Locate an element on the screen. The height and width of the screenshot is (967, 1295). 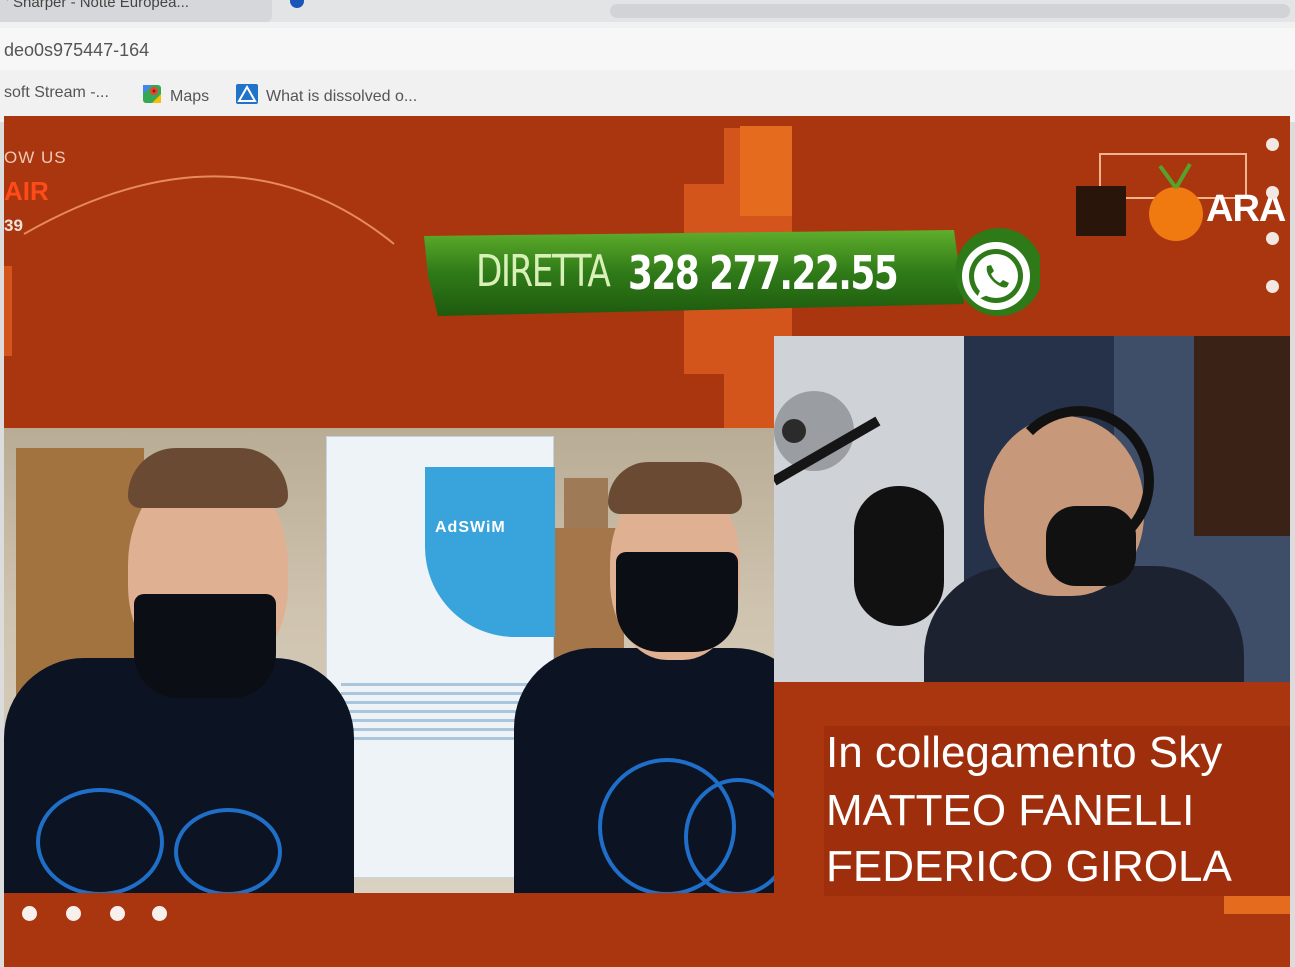
banner-phone-number: 328 277.22.55 is located at coordinates (763, 273).